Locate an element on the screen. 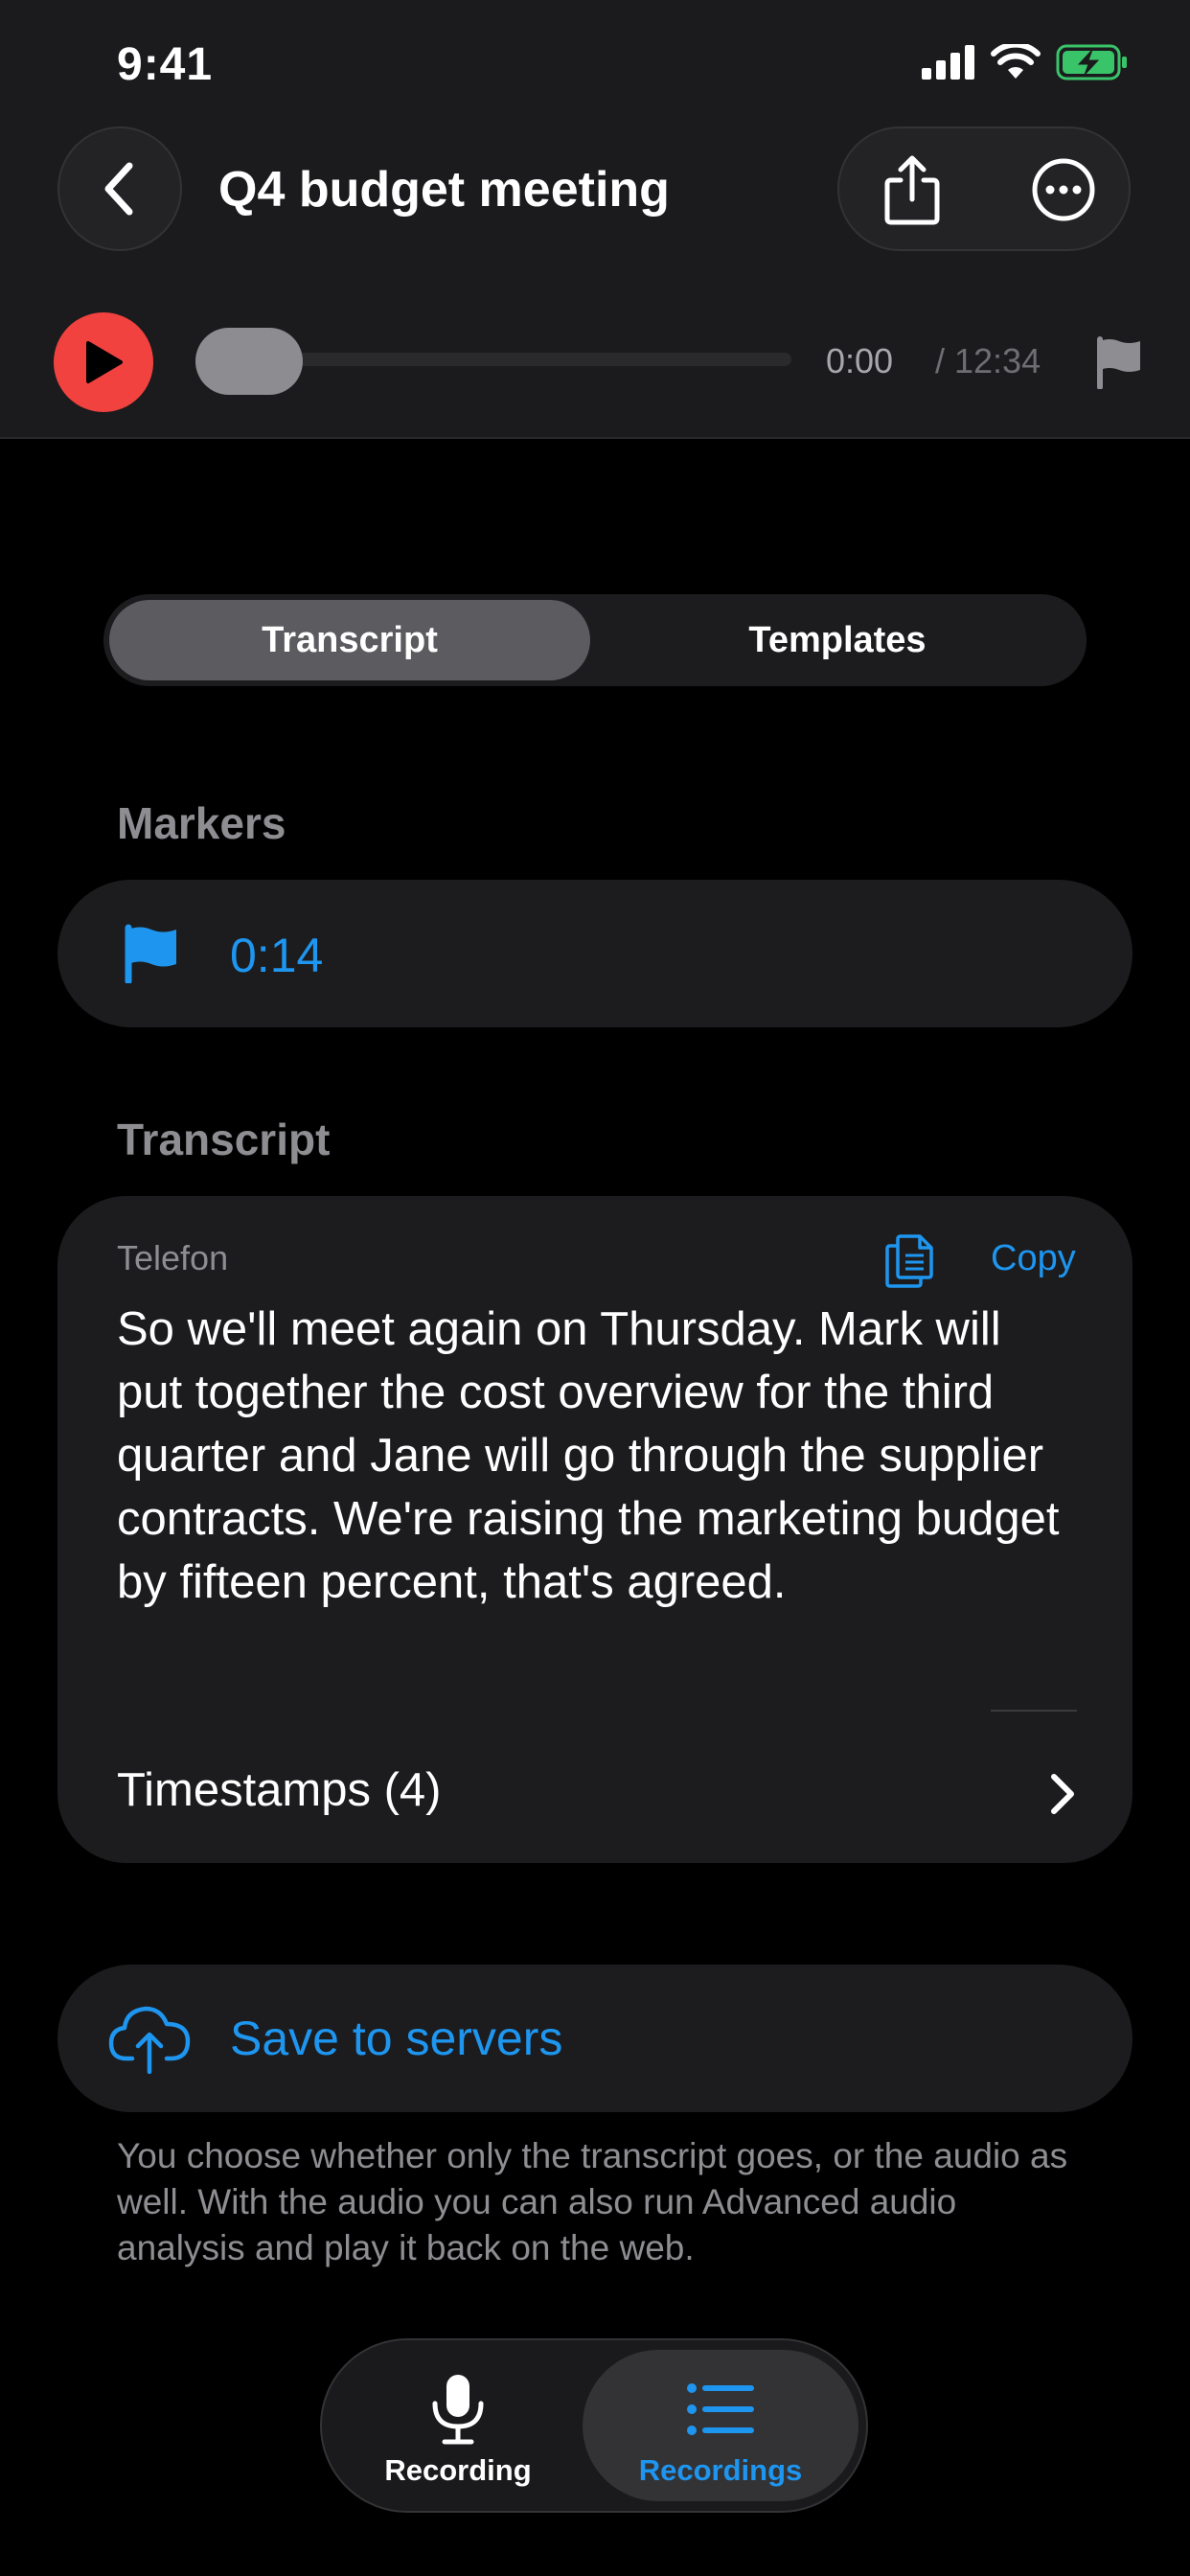  cellular-signal-icon is located at coordinates (948, 63).